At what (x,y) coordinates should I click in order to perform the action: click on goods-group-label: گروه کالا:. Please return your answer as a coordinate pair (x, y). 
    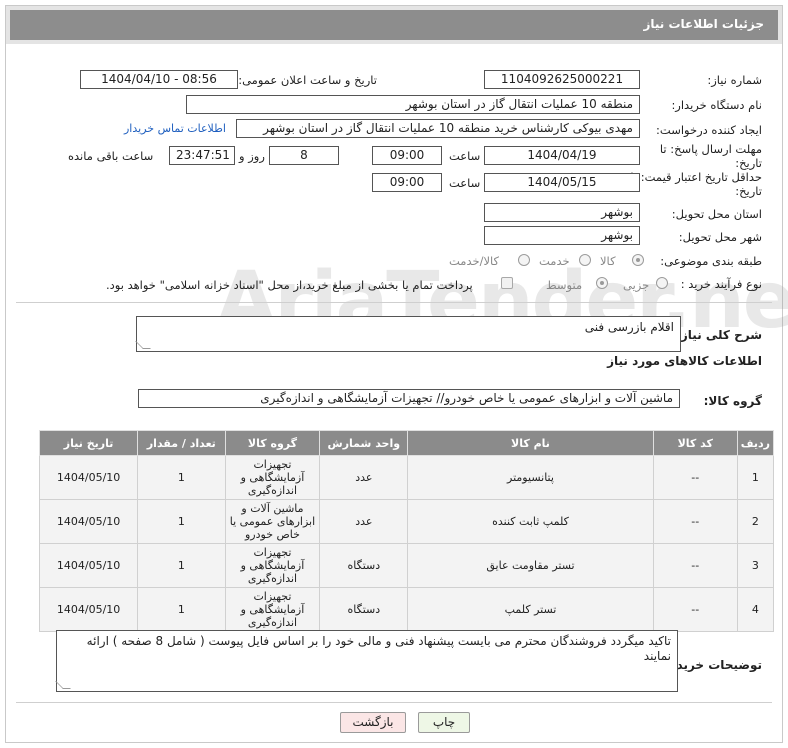
    Looking at the image, I should click on (732, 401).